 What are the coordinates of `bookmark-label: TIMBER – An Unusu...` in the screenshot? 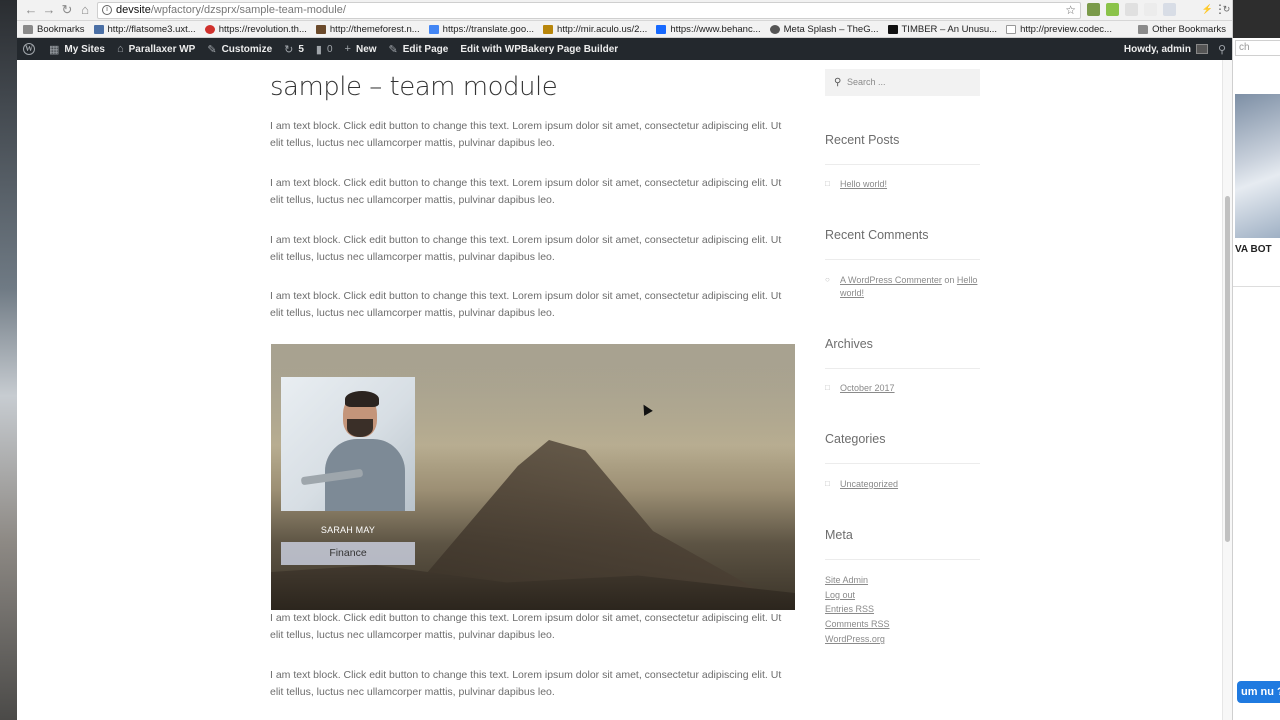 It's located at (949, 29).